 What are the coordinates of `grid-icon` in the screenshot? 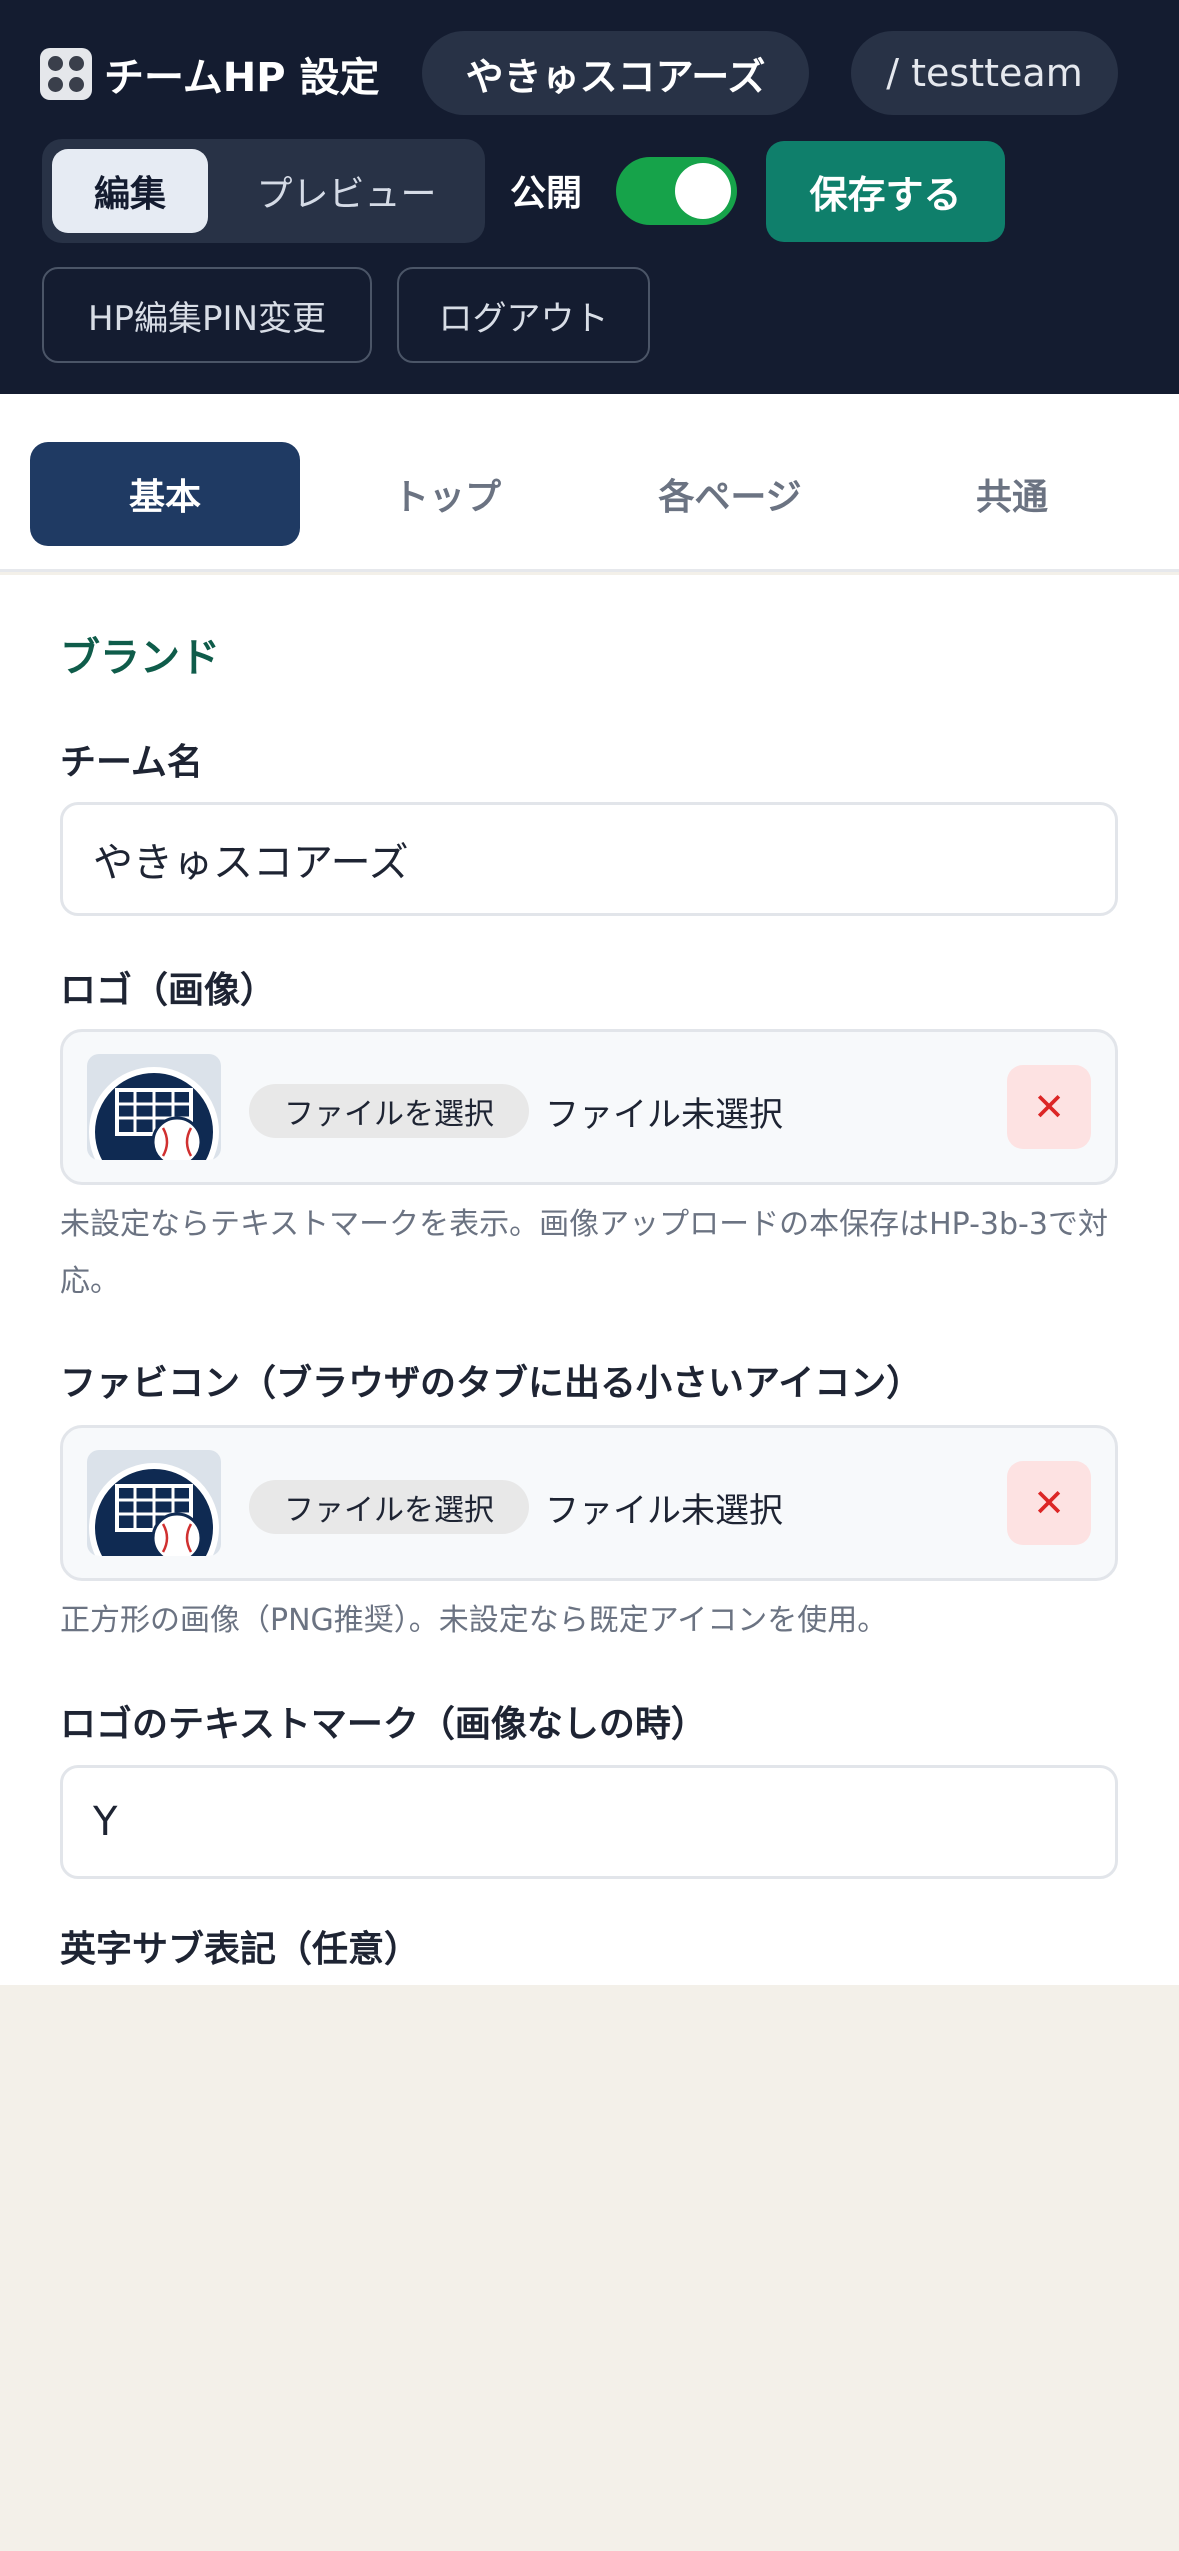 It's located at (66, 74).